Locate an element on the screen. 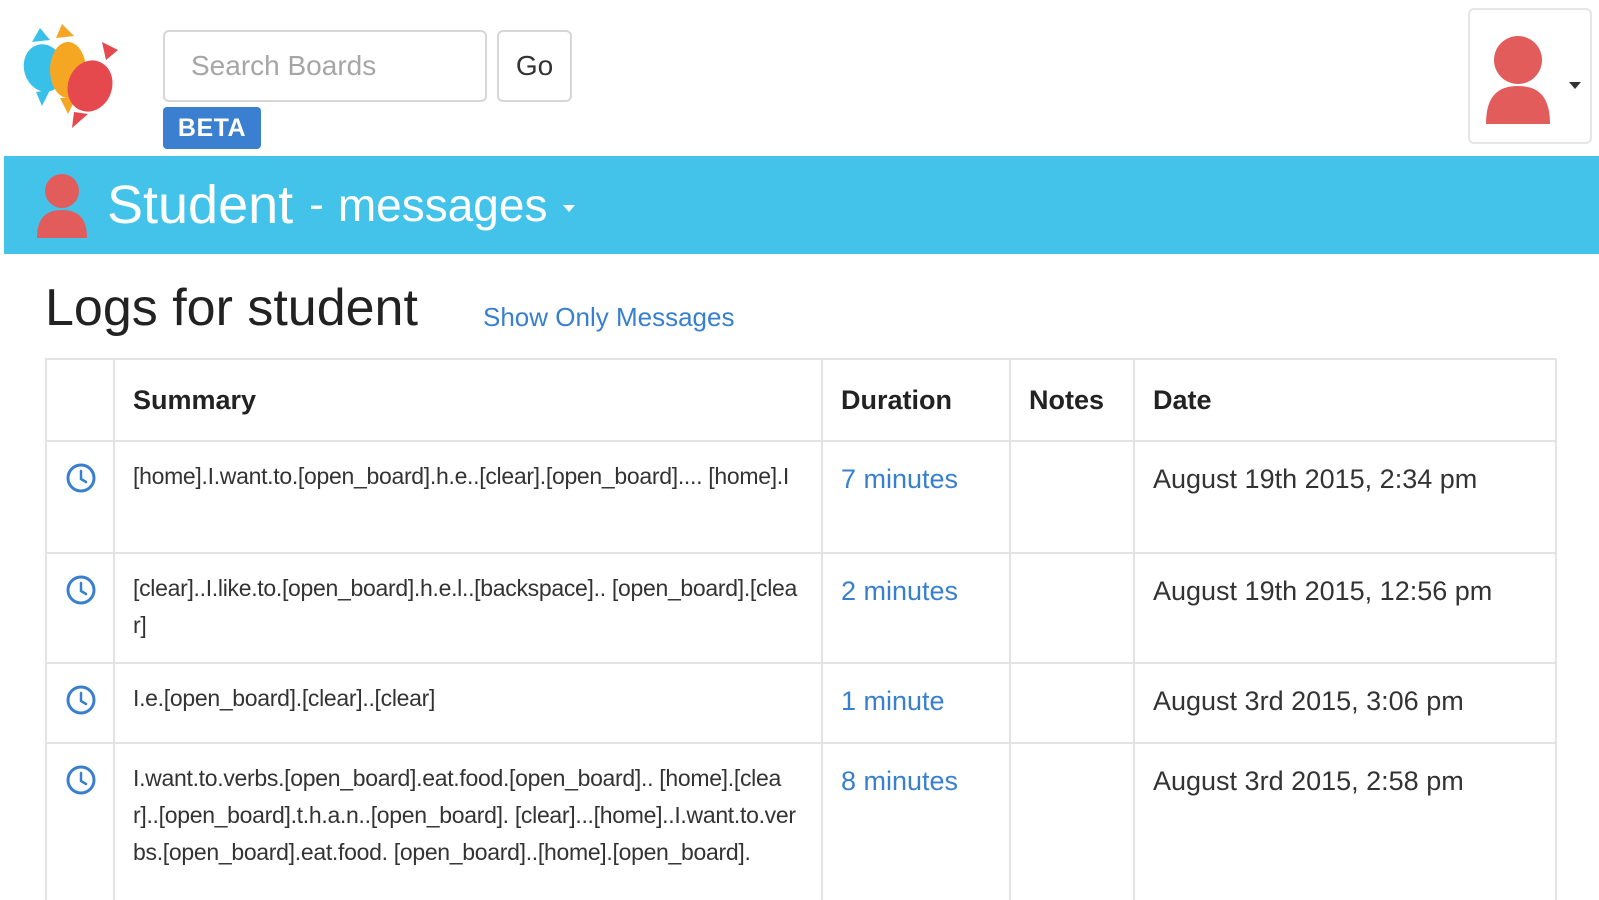  date-text: August 3rd 2015, 3:06 pm is located at coordinates (1308, 701).